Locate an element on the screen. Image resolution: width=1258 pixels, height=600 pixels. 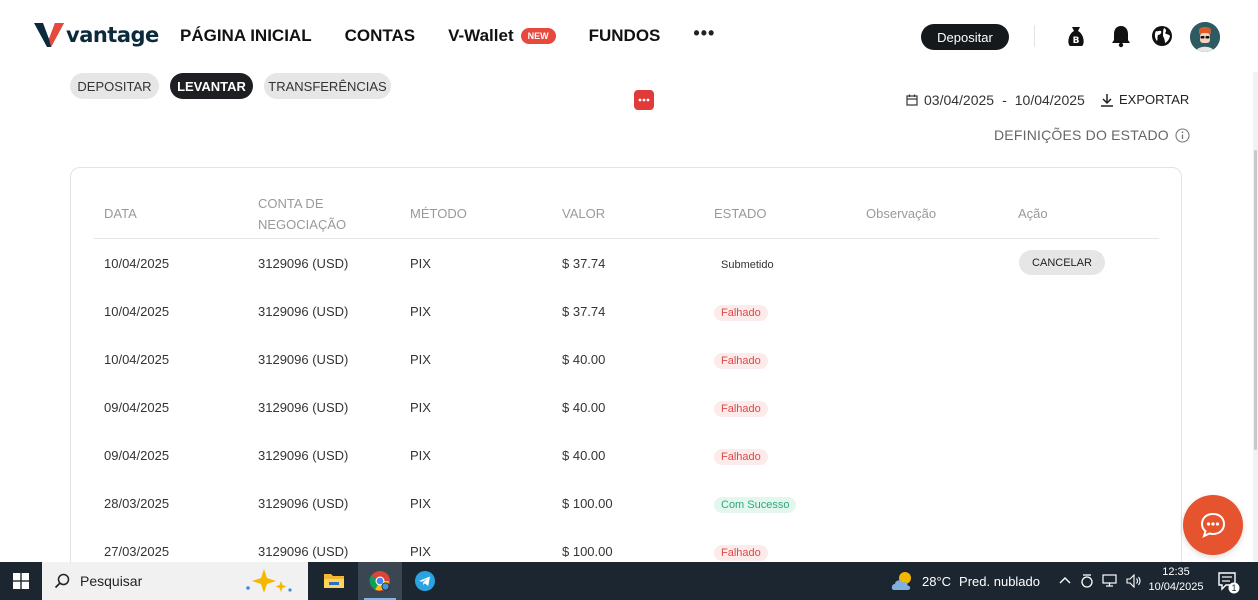
copilot-sparkle-icon is located at coordinates (269, 581).